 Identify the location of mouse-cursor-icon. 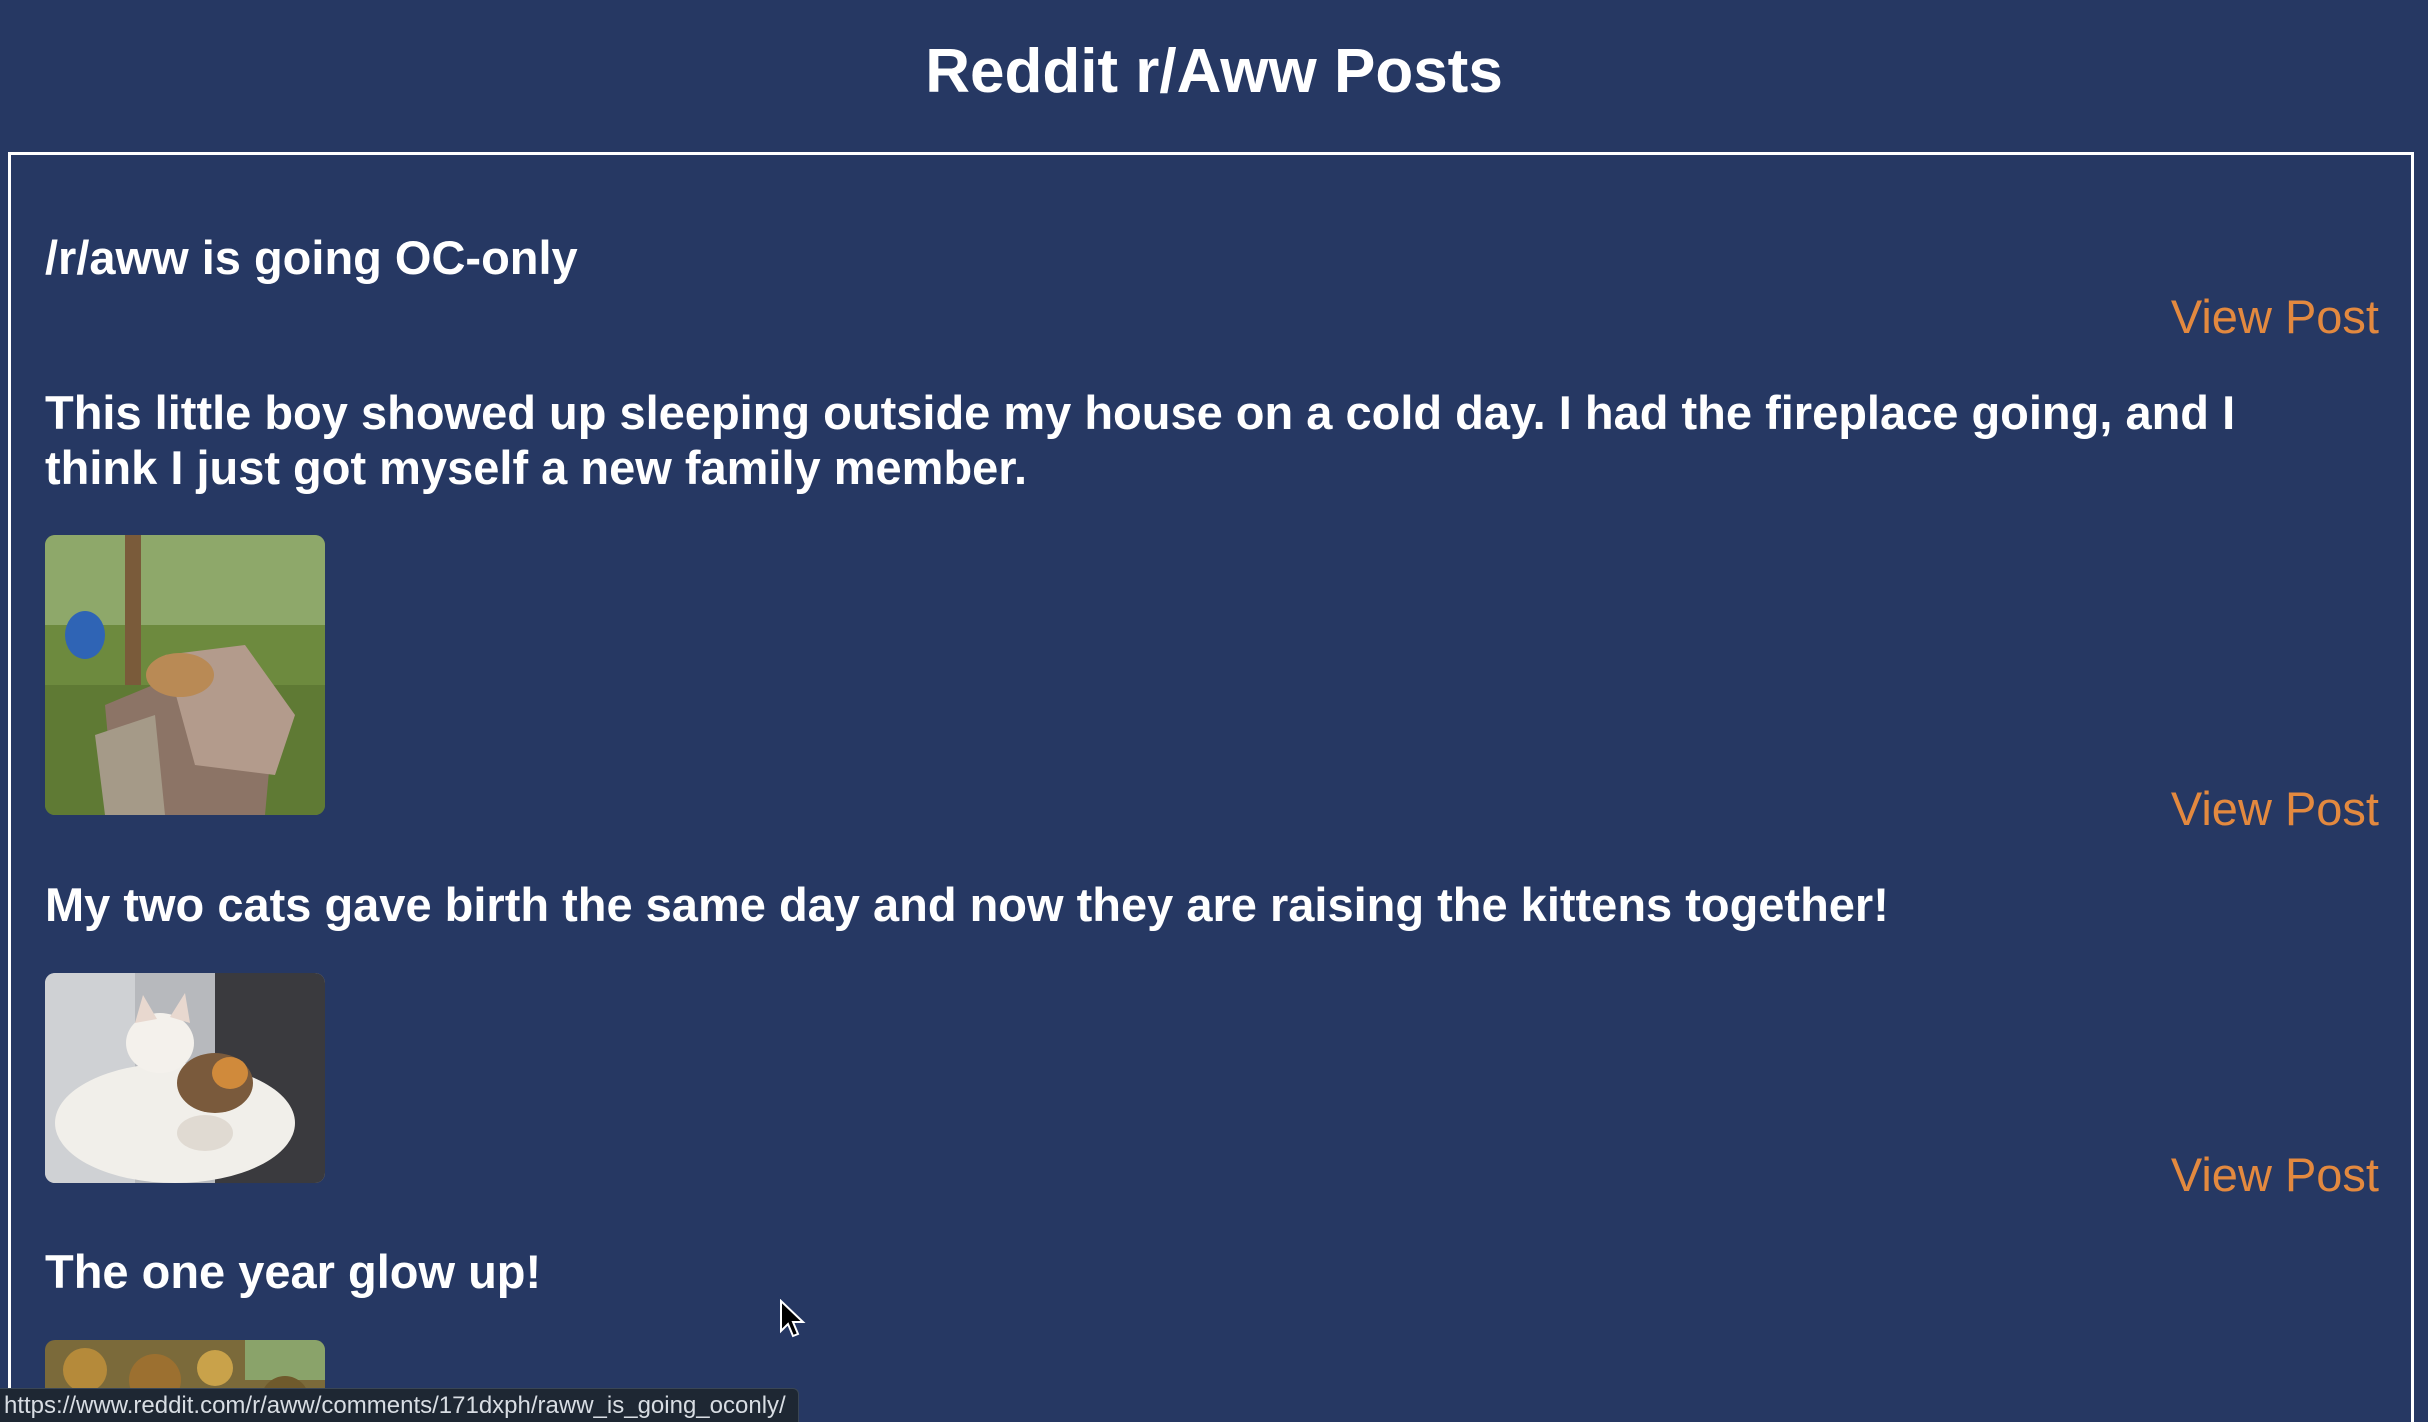
(793, 1318).